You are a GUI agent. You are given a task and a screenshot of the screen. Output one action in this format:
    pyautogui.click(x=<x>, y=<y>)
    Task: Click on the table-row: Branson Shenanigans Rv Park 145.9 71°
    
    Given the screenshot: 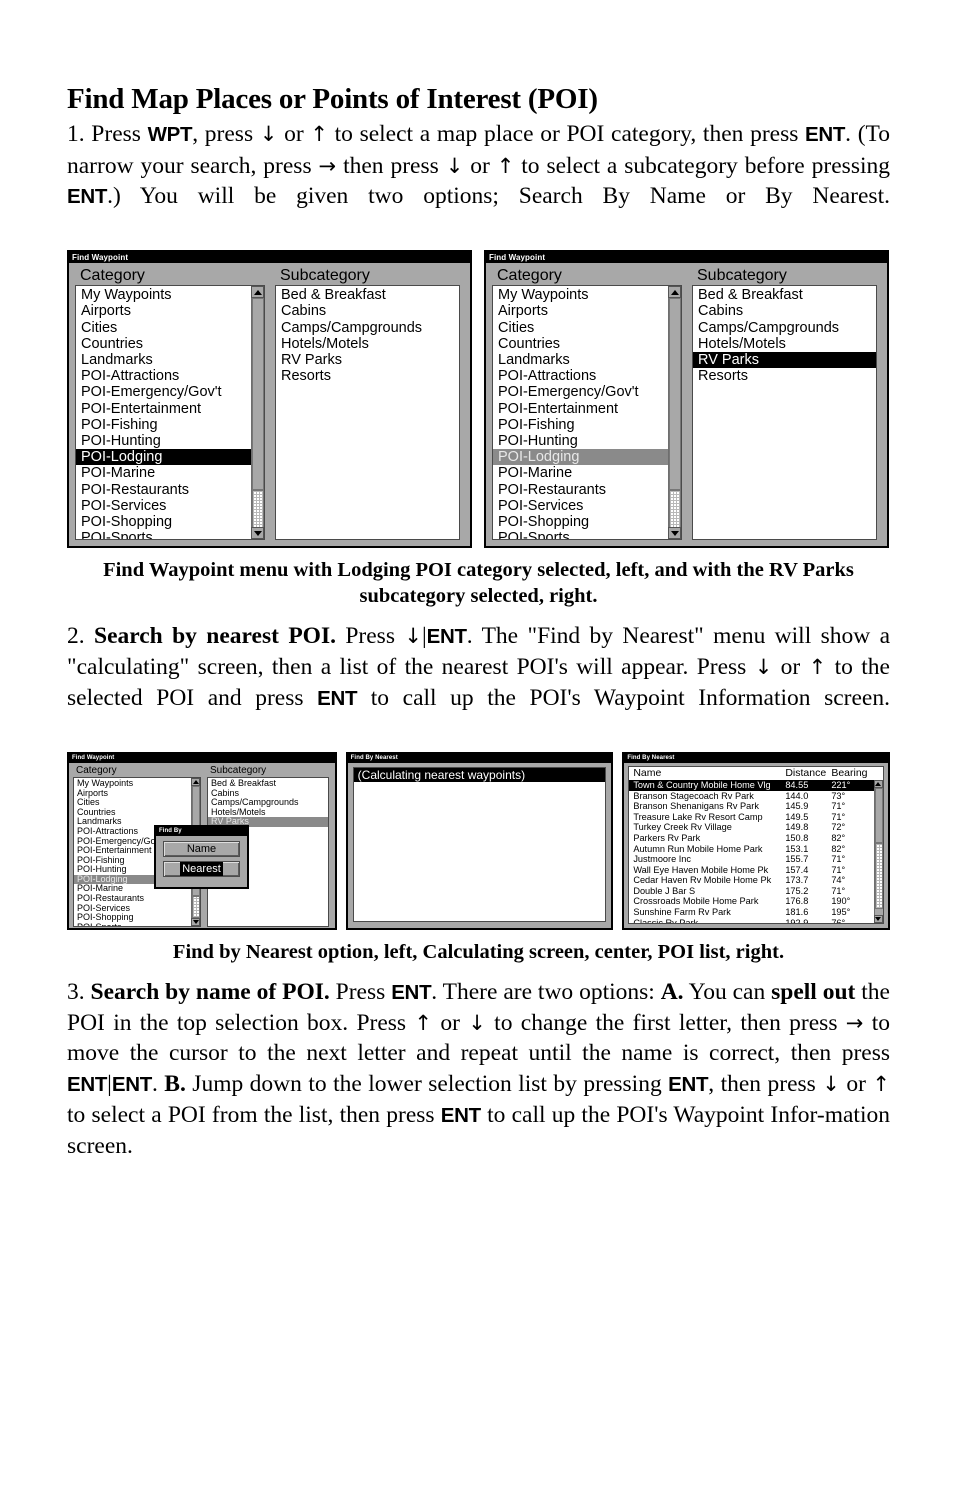 What is the action you would take?
    pyautogui.click(x=756, y=806)
    